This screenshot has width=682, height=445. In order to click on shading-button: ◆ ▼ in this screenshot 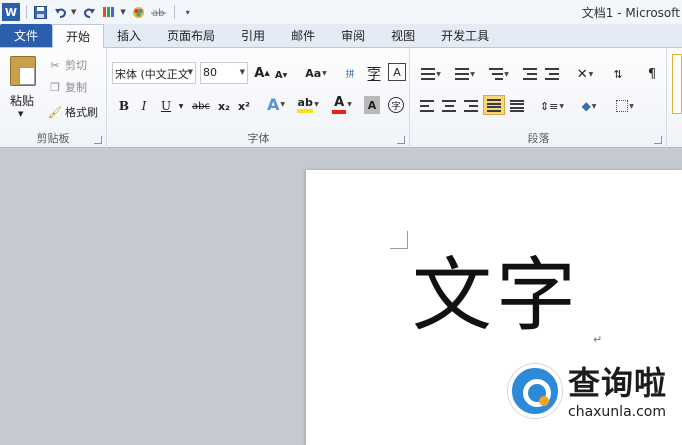, I will do `click(589, 106)`.